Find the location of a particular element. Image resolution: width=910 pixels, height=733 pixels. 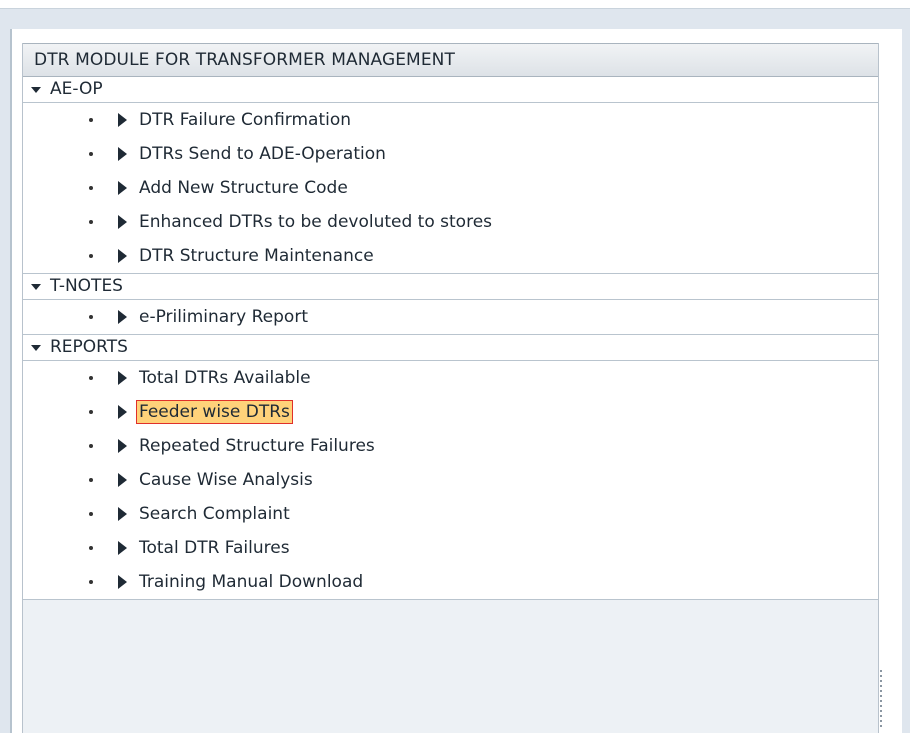

tree-item-cause-wise-analysis: Cause Wise Analysis is located at coordinates (450, 480).